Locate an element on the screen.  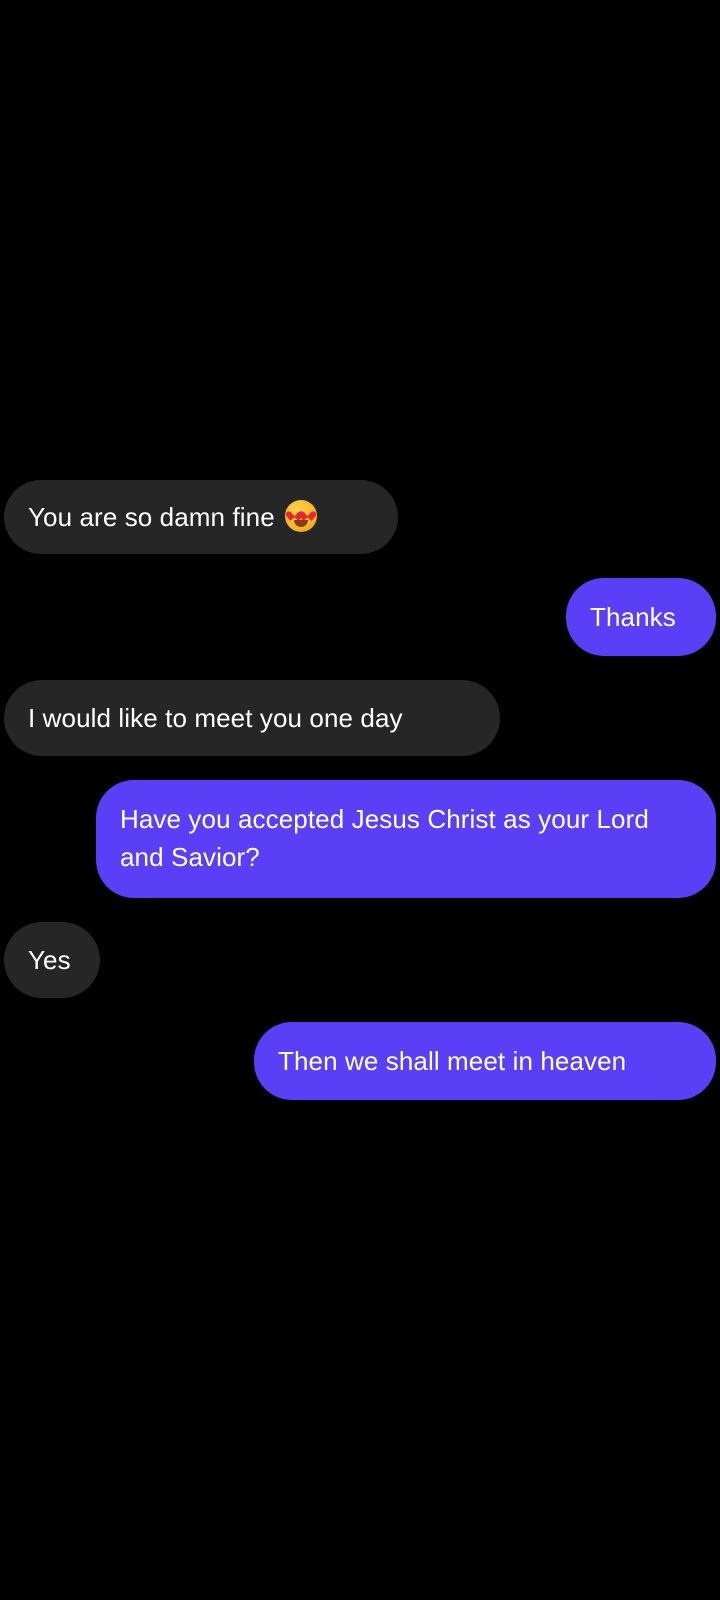
sent-message: Then we shall meet in heaven is located at coordinates (485, 1061).